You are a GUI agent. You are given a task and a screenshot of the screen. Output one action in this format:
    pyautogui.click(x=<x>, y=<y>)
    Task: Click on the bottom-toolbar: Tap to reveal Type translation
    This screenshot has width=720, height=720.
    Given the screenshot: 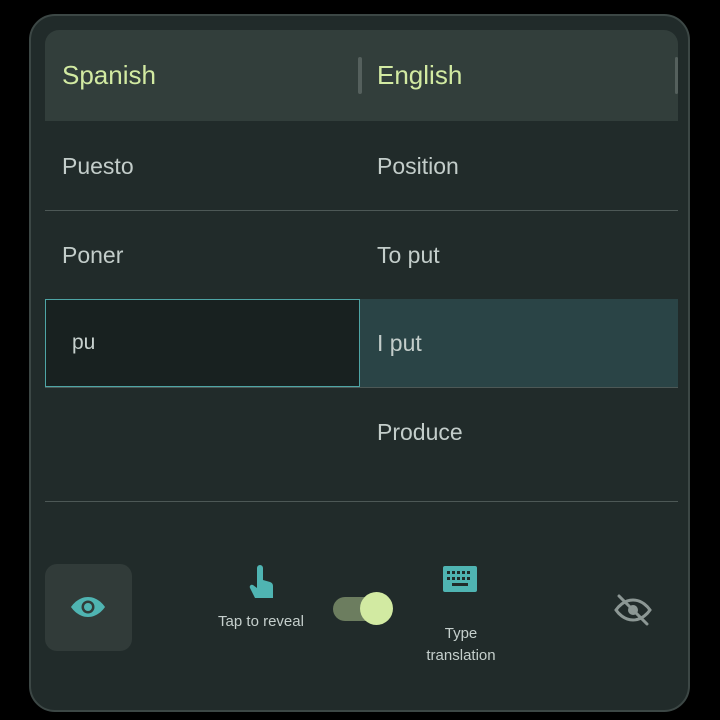 What is the action you would take?
    pyautogui.click(x=359, y=611)
    